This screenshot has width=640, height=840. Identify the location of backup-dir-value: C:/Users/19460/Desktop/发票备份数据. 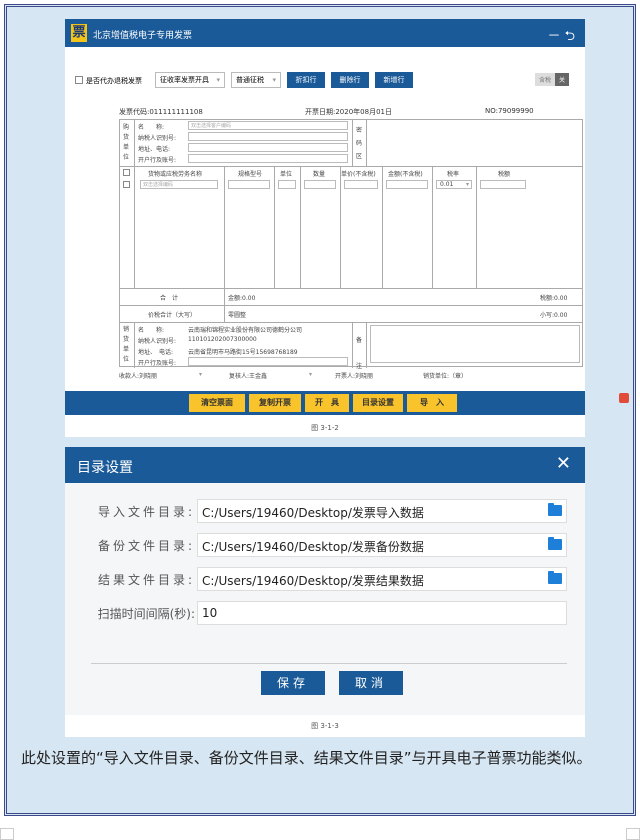
(313, 547).